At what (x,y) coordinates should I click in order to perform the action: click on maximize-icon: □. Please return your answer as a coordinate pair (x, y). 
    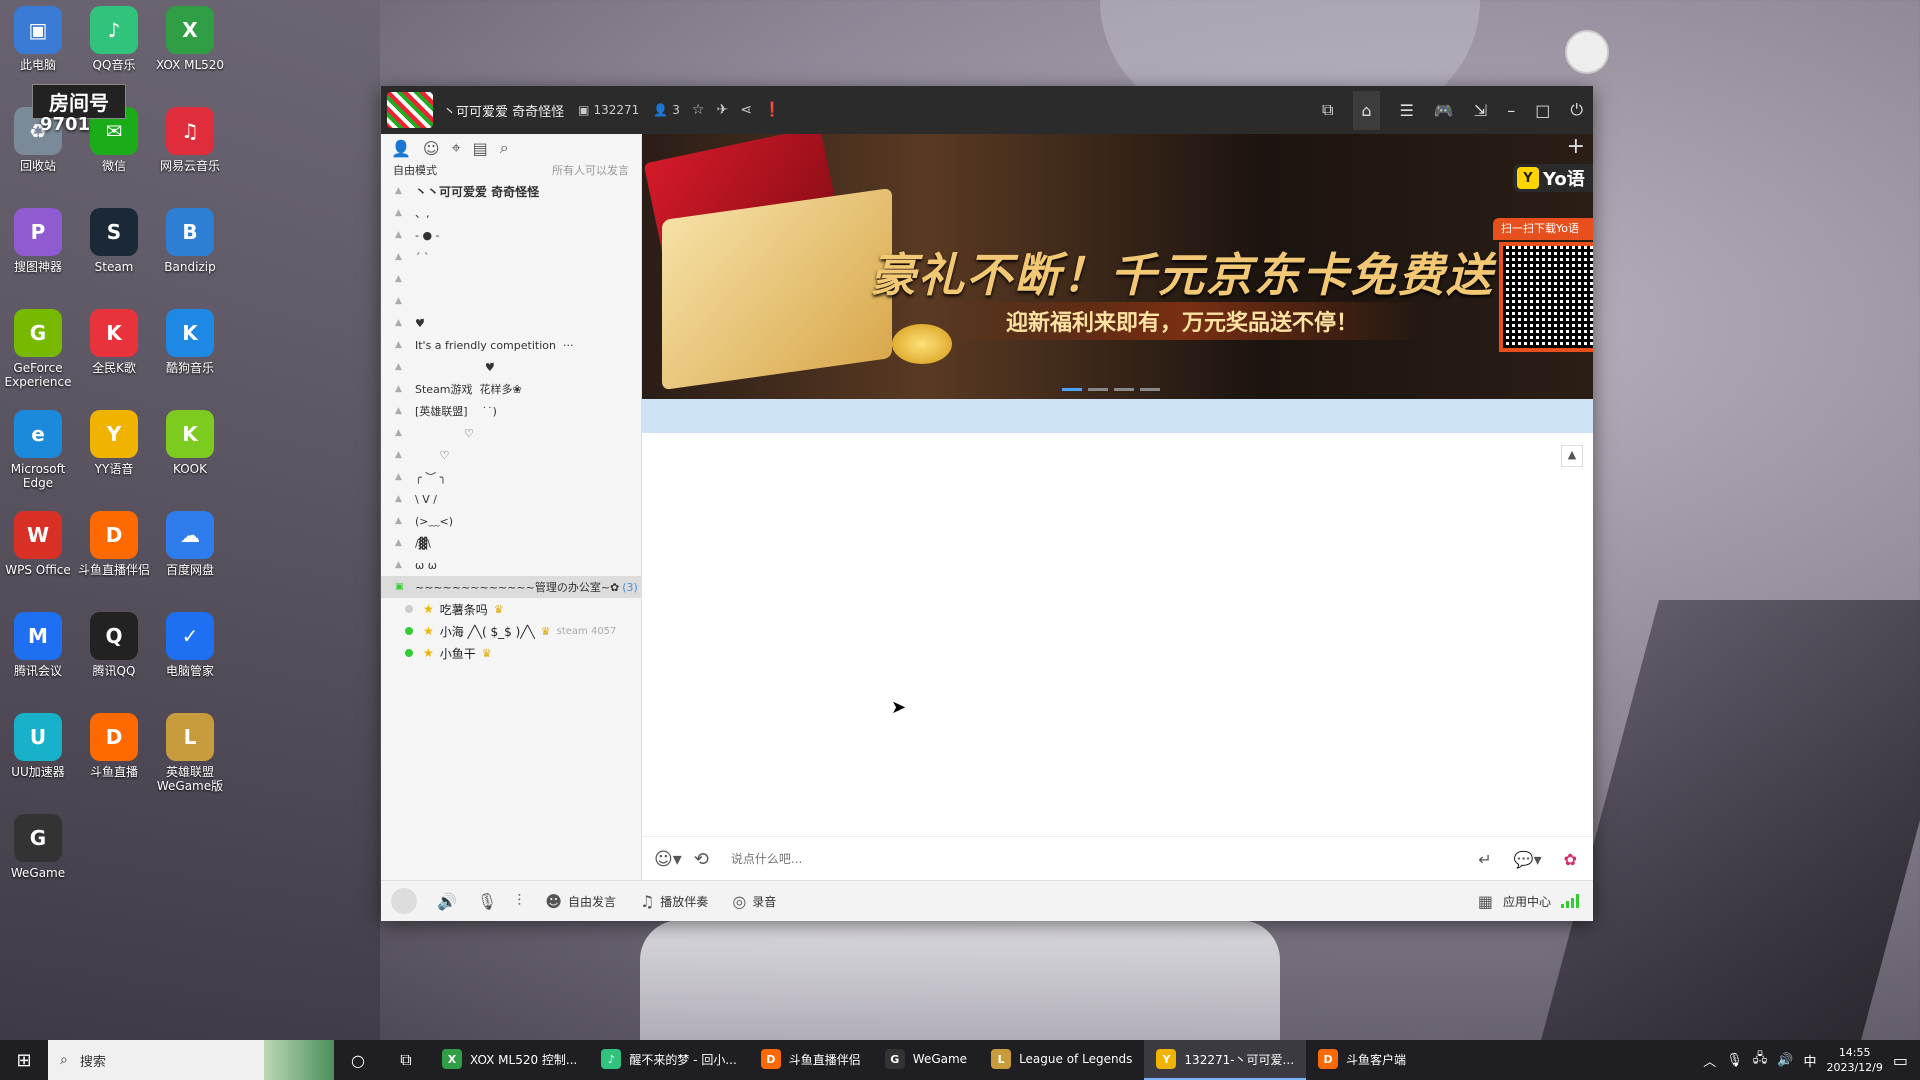
    Looking at the image, I should click on (1542, 110).